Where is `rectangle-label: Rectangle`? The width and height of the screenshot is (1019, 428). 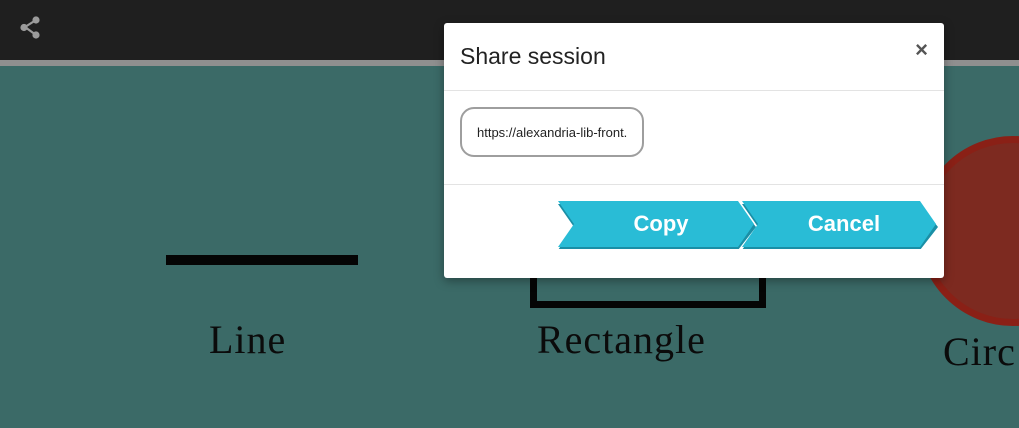 rectangle-label: Rectangle is located at coordinates (621, 339).